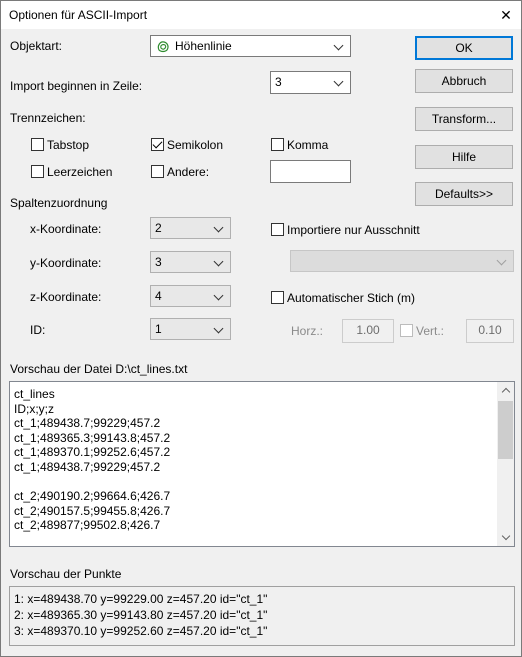 This screenshot has height=657, width=522. Describe the element at coordinates (37, 144) in the screenshot. I see `tabstop-checkbox` at that location.